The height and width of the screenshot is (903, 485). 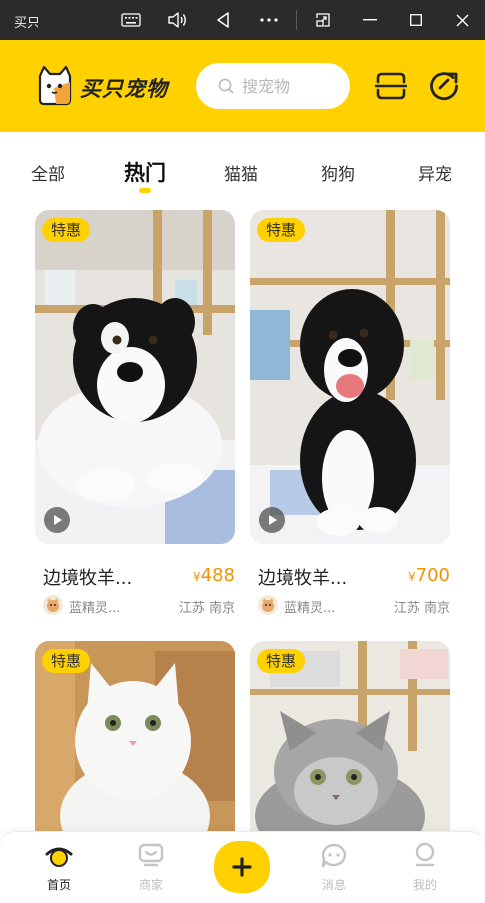 I want to click on profile-icon, so click(x=425, y=854).